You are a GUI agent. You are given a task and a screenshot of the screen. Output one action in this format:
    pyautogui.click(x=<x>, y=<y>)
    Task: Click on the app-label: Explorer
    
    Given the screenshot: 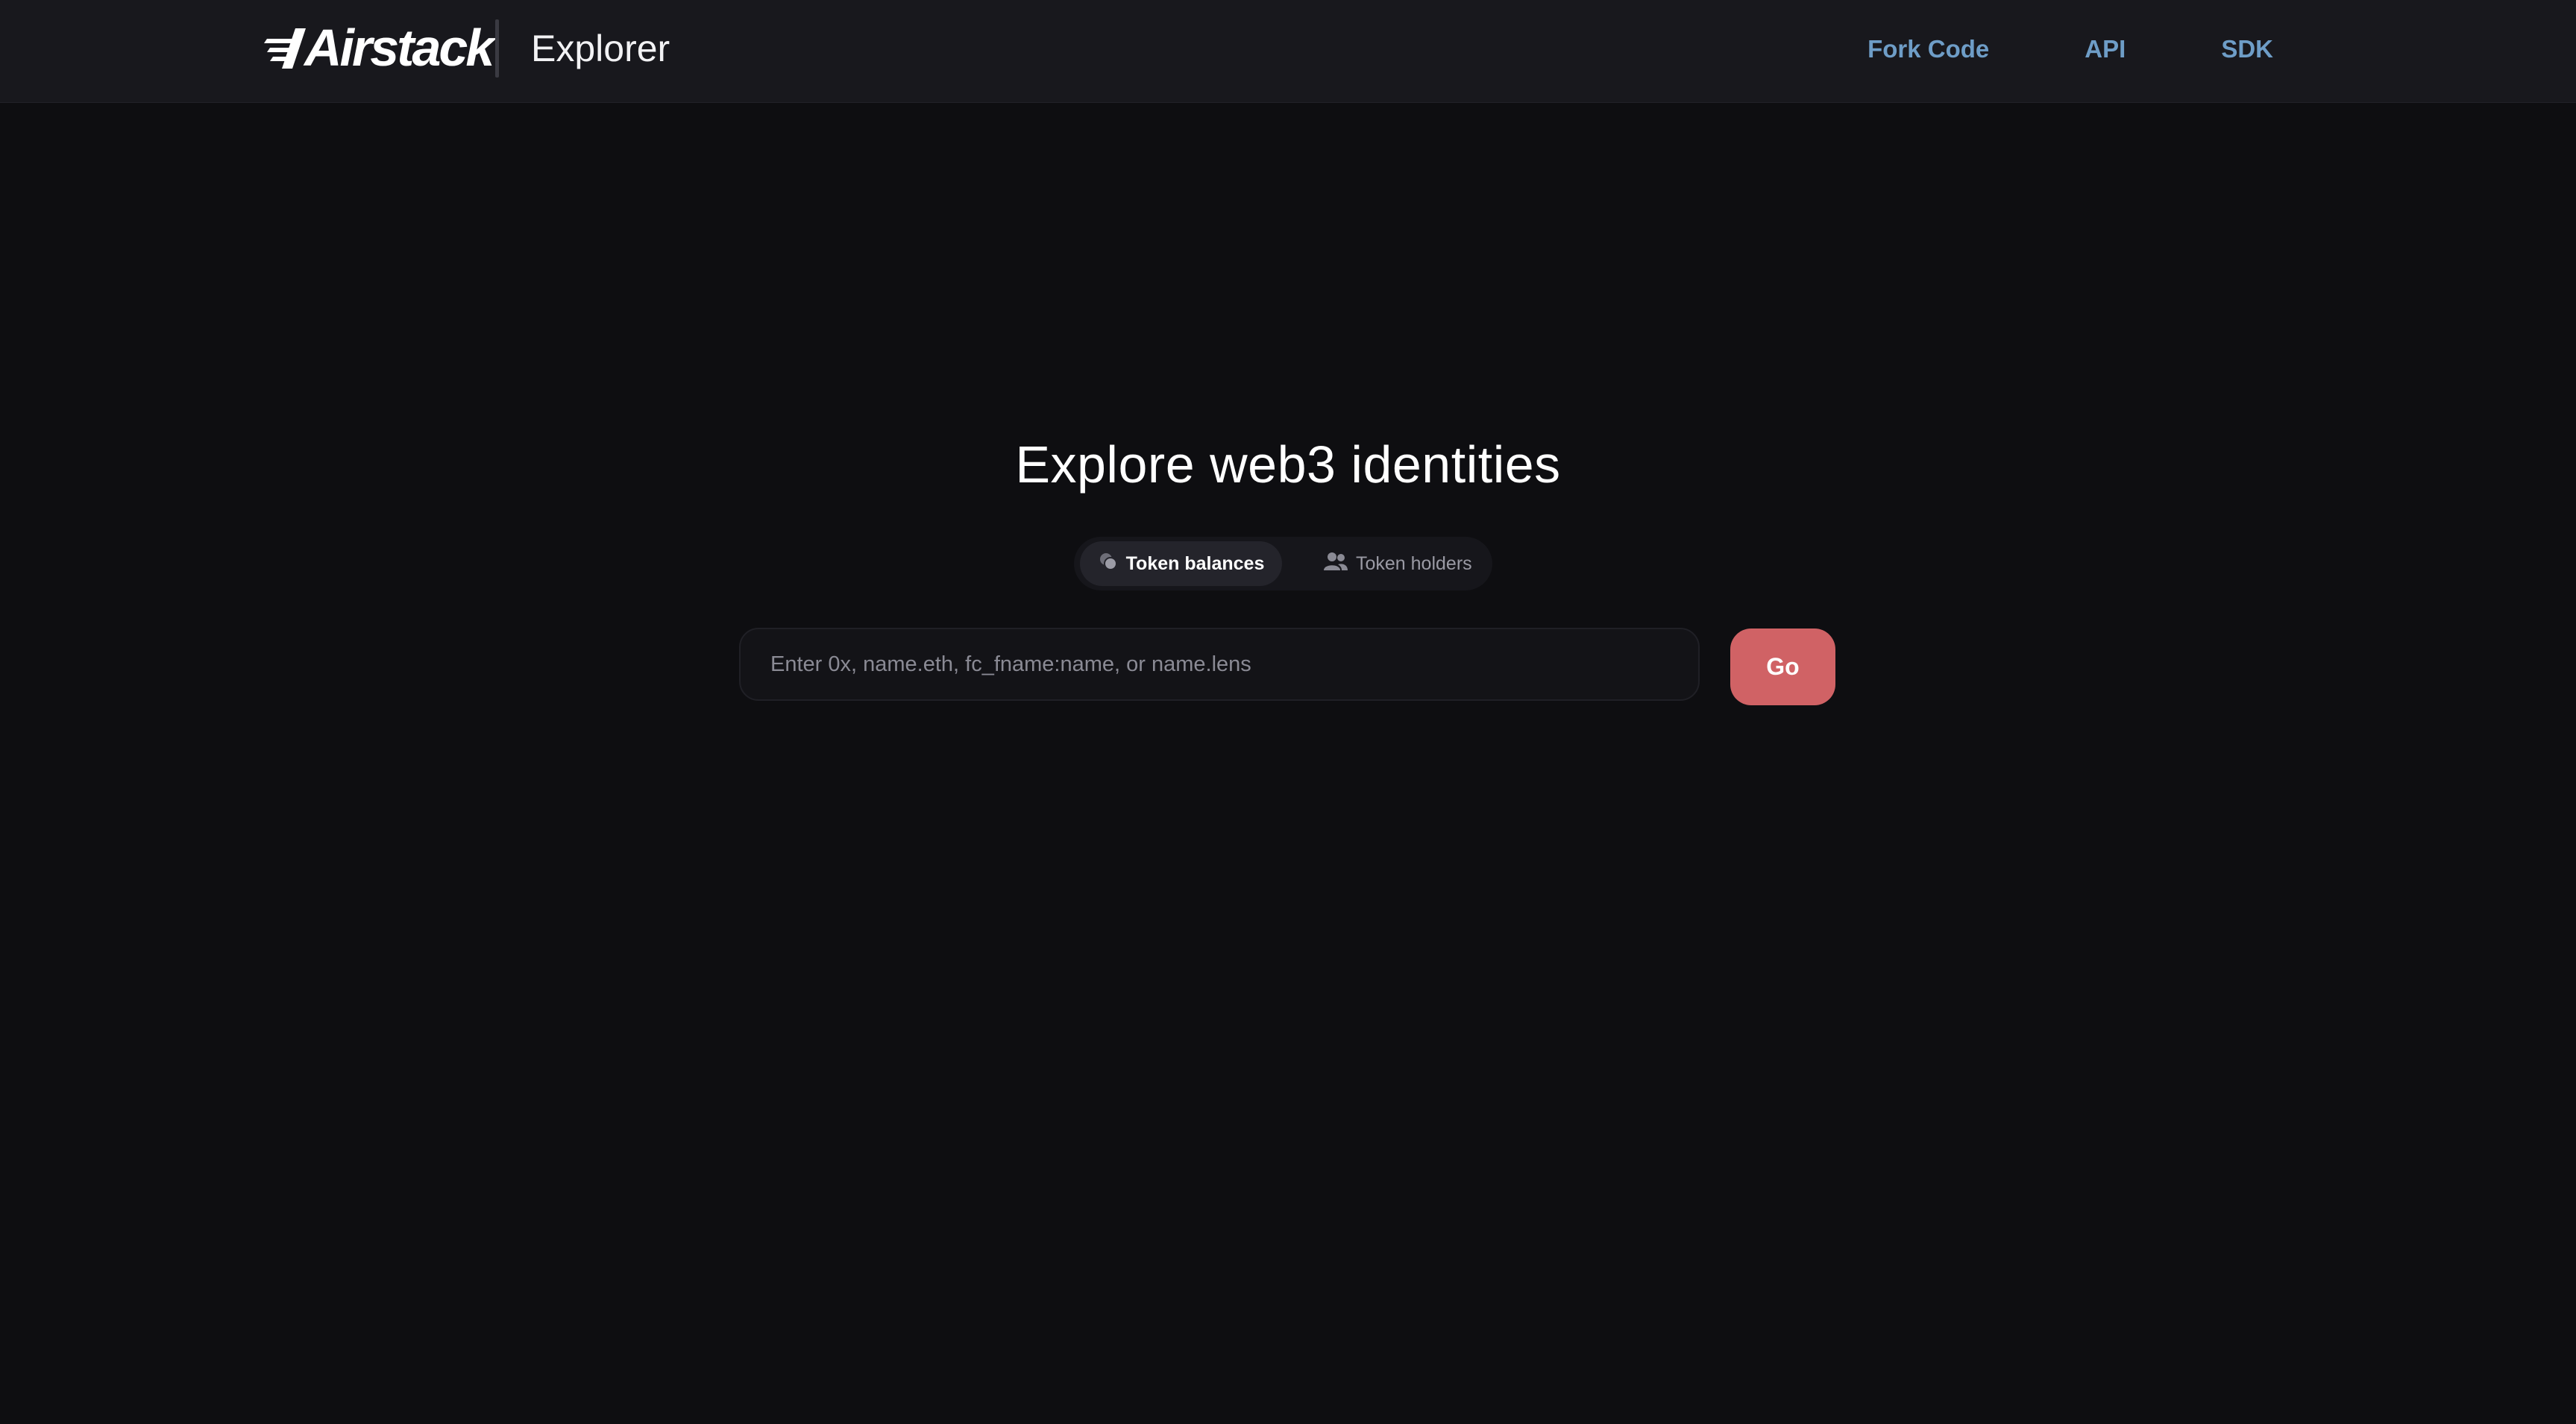 What is the action you would take?
    pyautogui.click(x=600, y=48)
    